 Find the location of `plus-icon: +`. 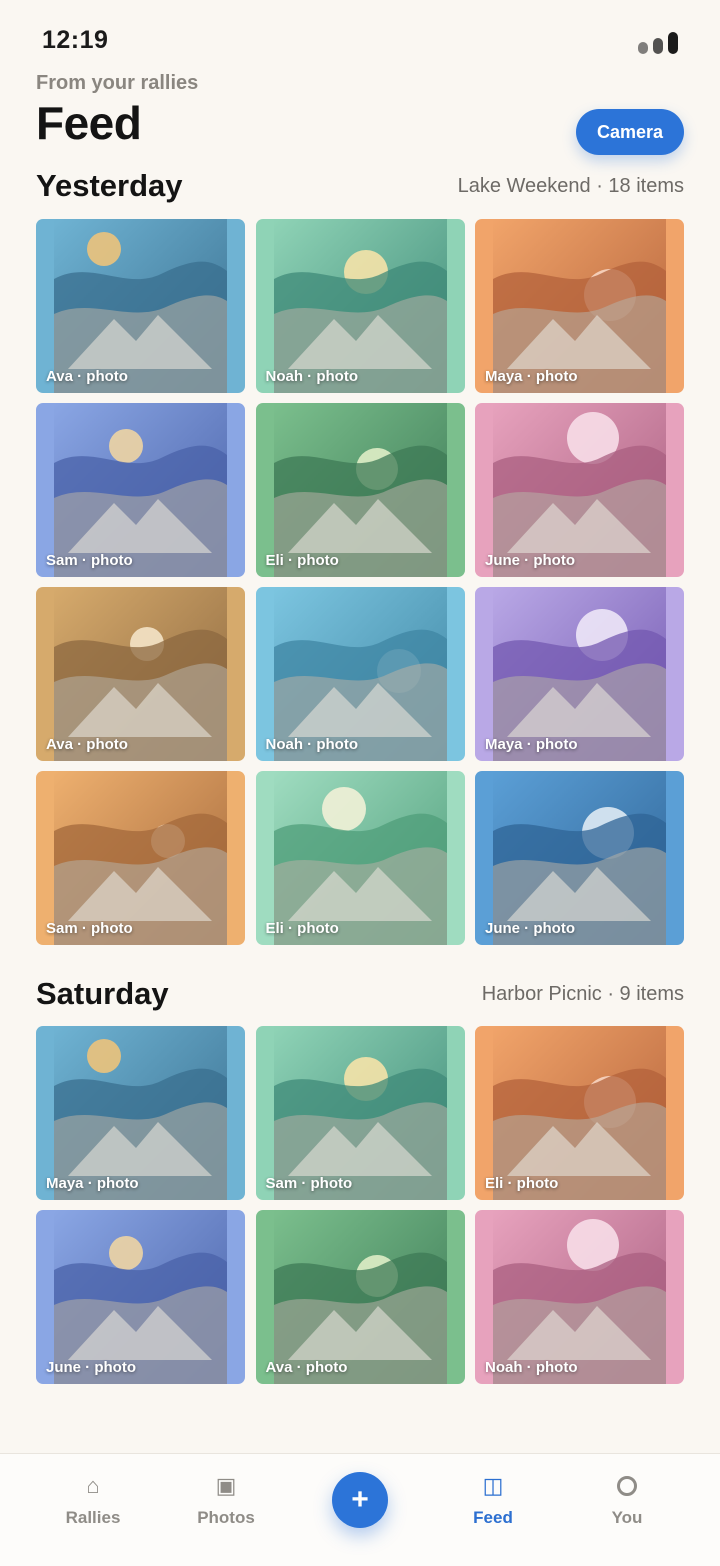

plus-icon: + is located at coordinates (360, 1499).